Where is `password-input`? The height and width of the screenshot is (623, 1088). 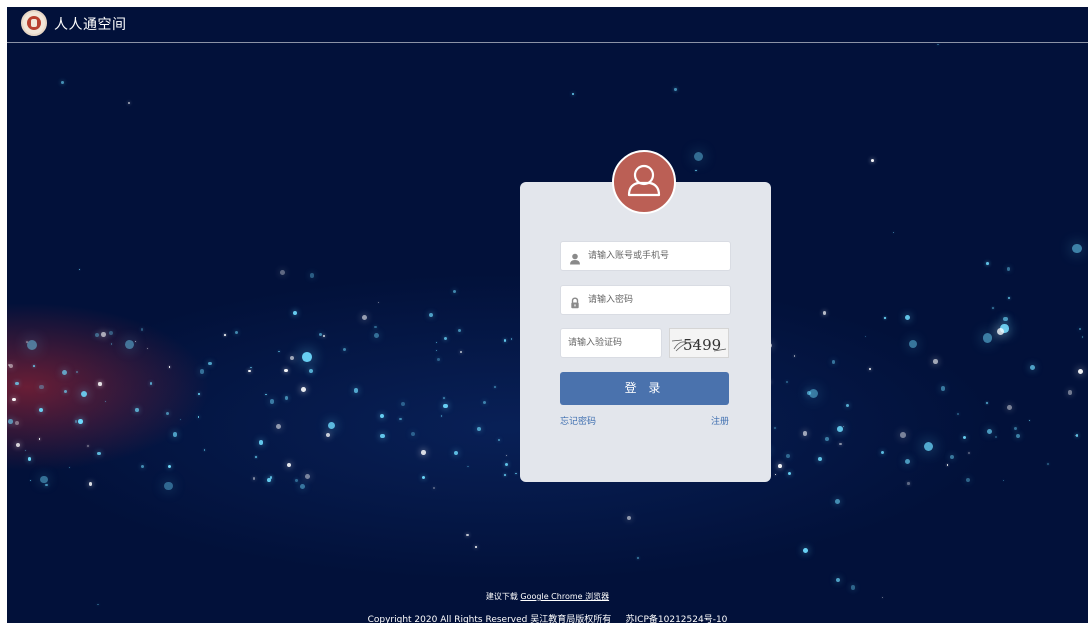
password-input is located at coordinates (657, 300).